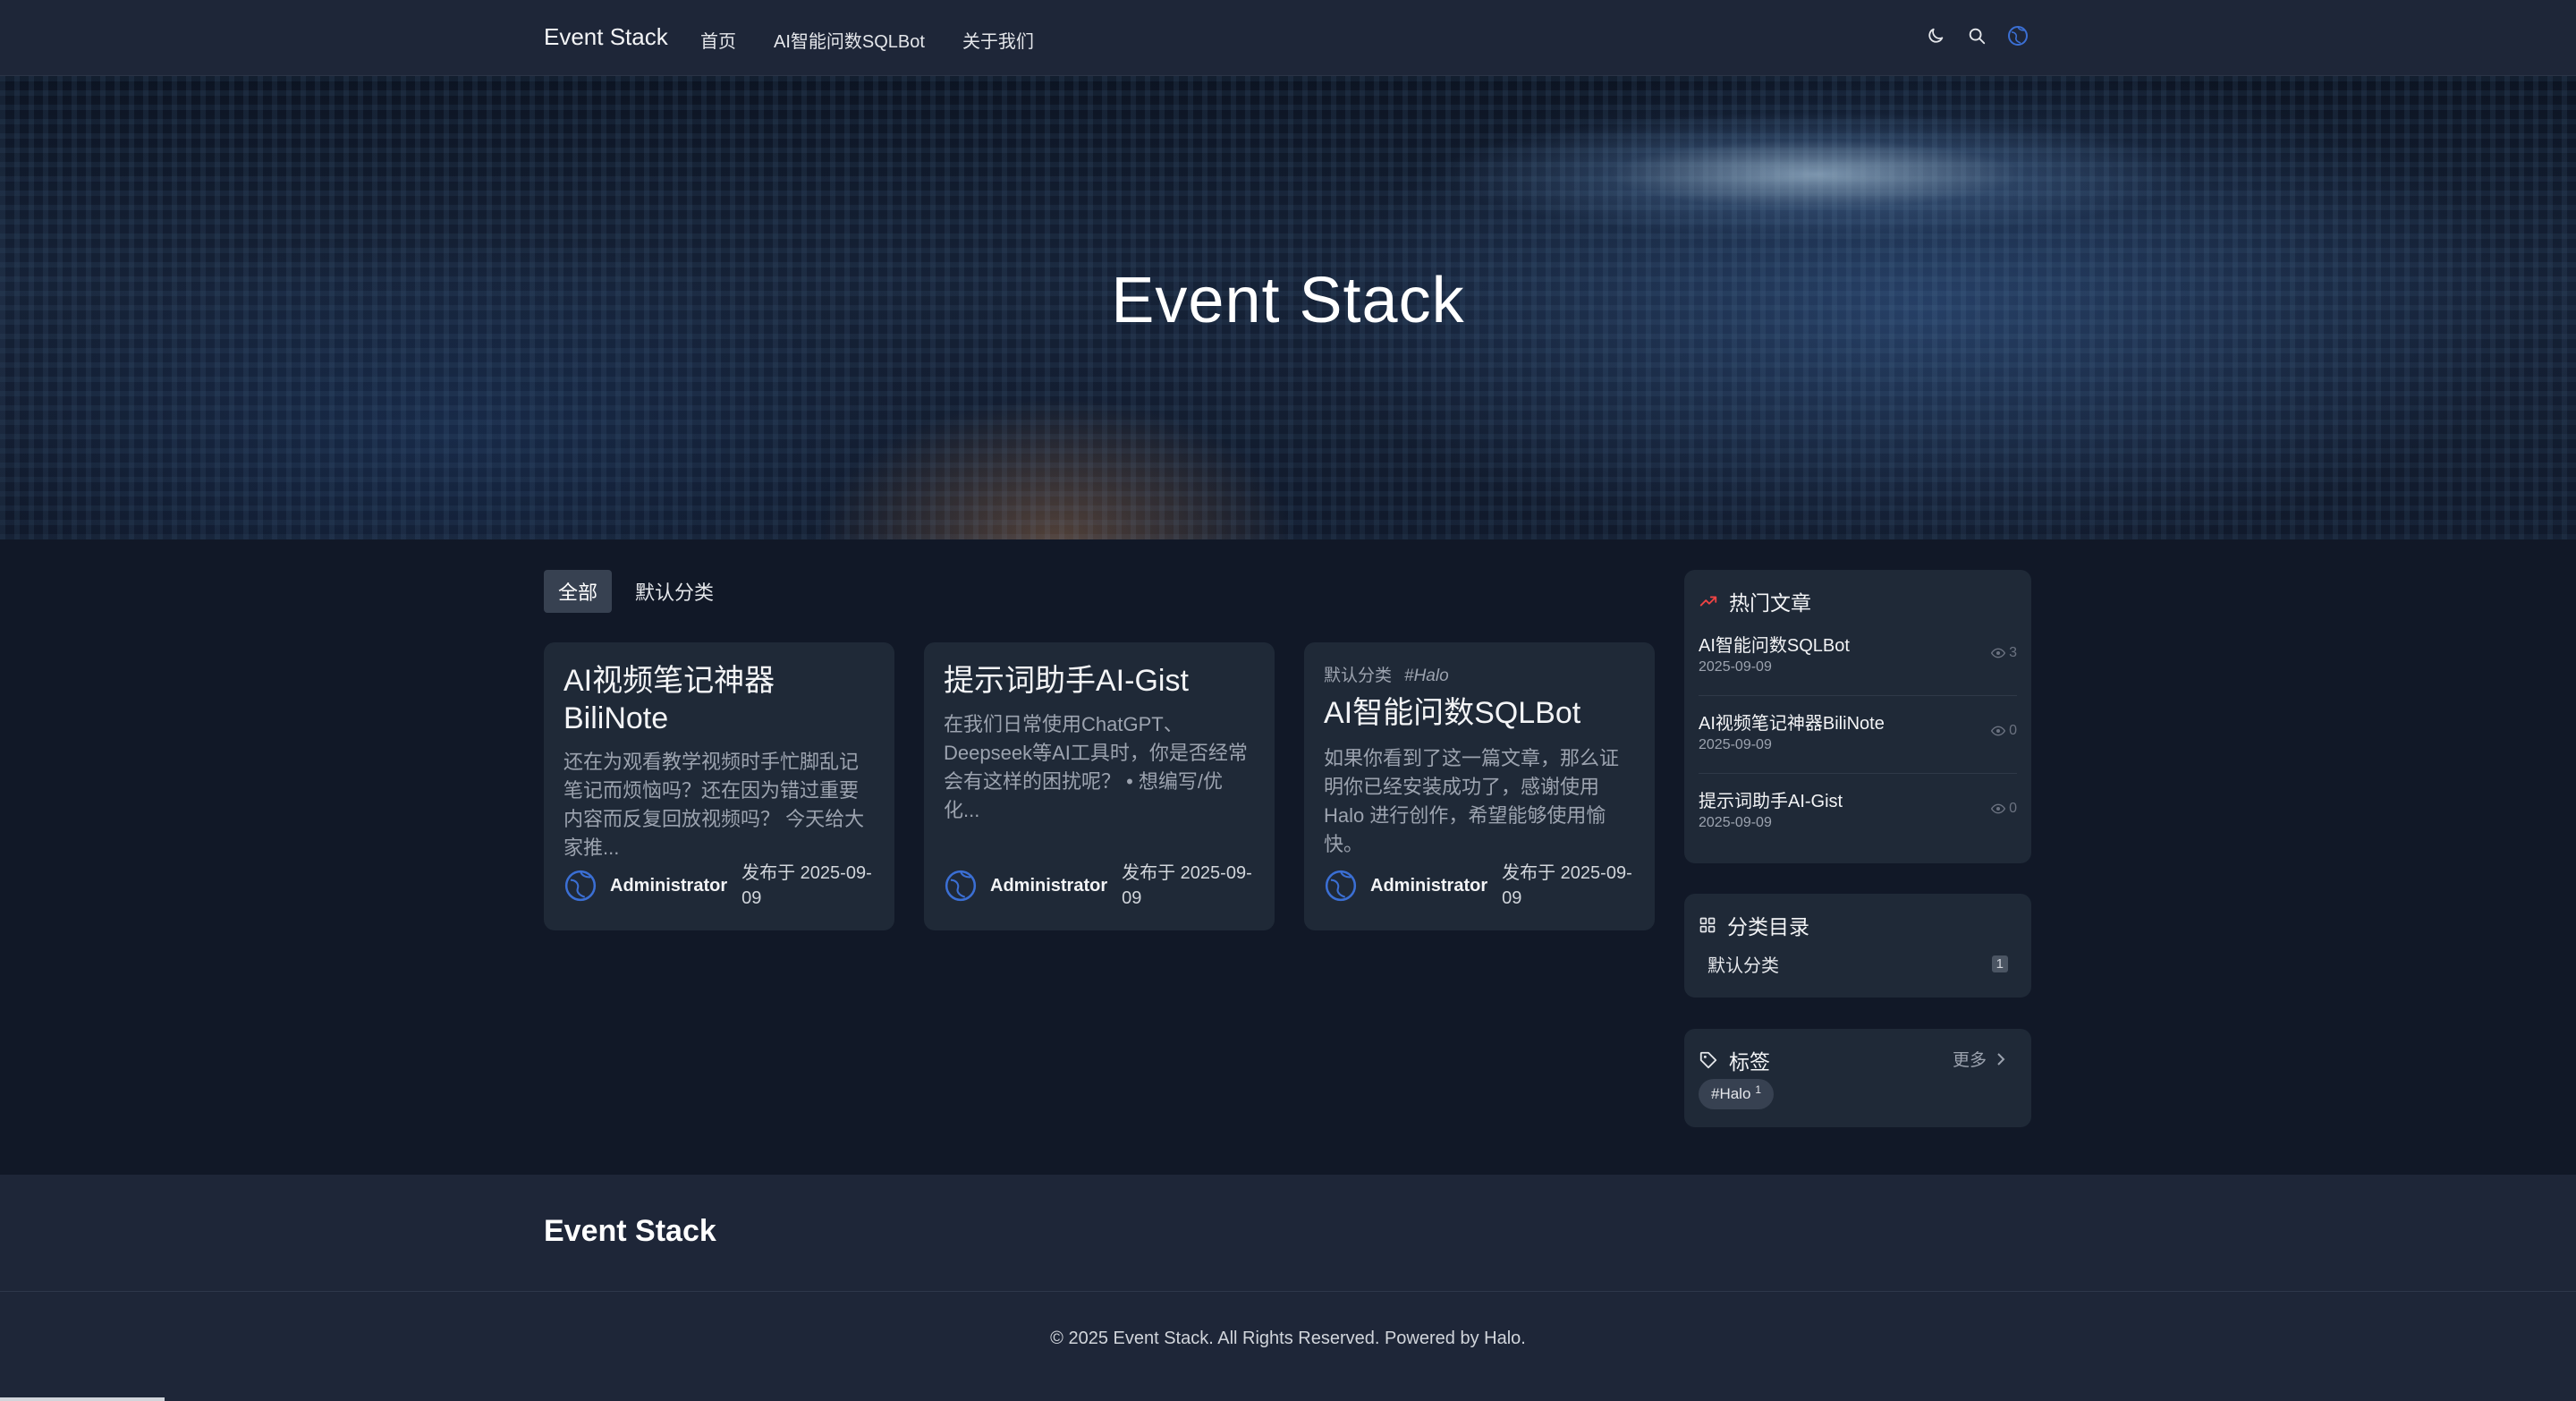 The height and width of the screenshot is (1401, 2576). Describe the element at coordinates (1099, 681) in the screenshot. I see `post-title: 提示词助手AI-Gist` at that location.